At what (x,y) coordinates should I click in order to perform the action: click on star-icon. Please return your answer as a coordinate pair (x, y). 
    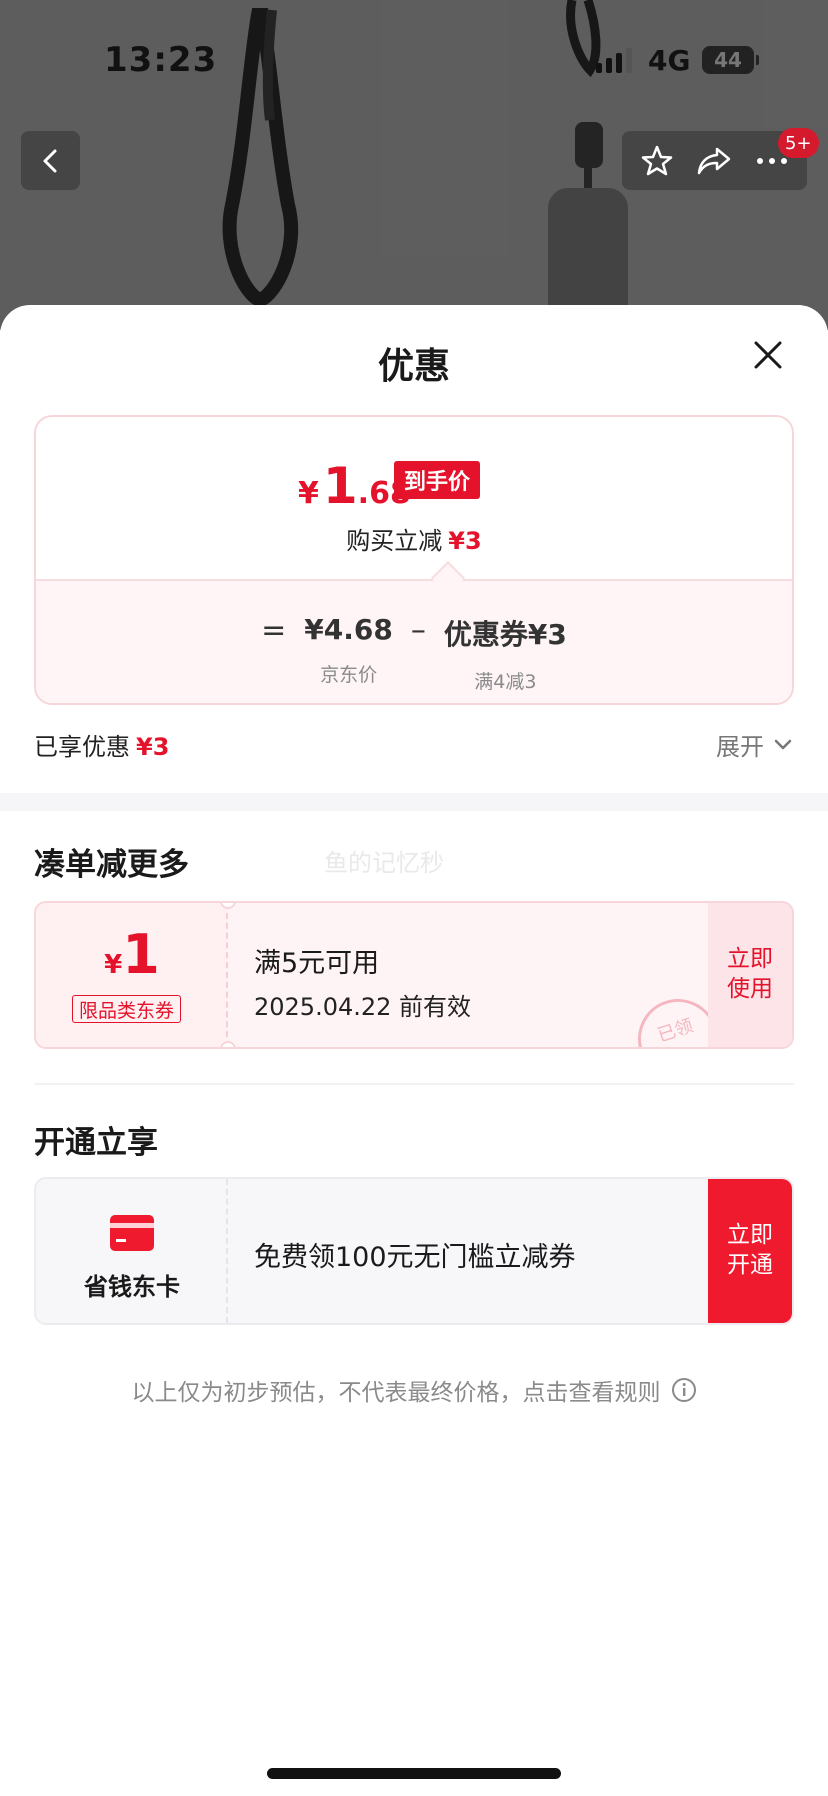
    Looking at the image, I should click on (657, 160).